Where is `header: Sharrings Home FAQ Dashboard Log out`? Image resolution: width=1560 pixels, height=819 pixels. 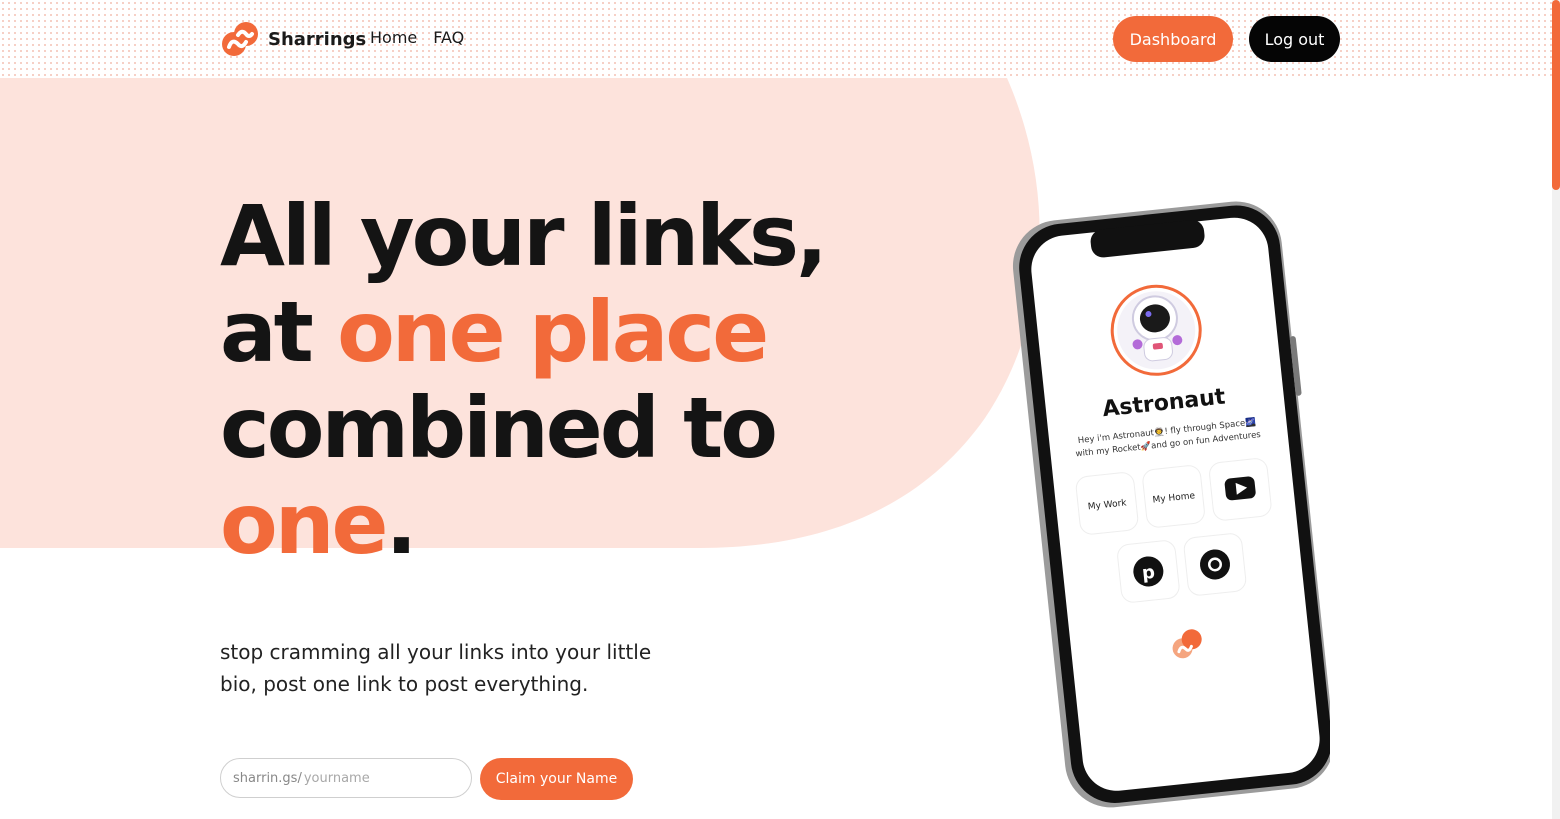
header: Sharrings Home FAQ Dashboard Log out is located at coordinates (776, 39).